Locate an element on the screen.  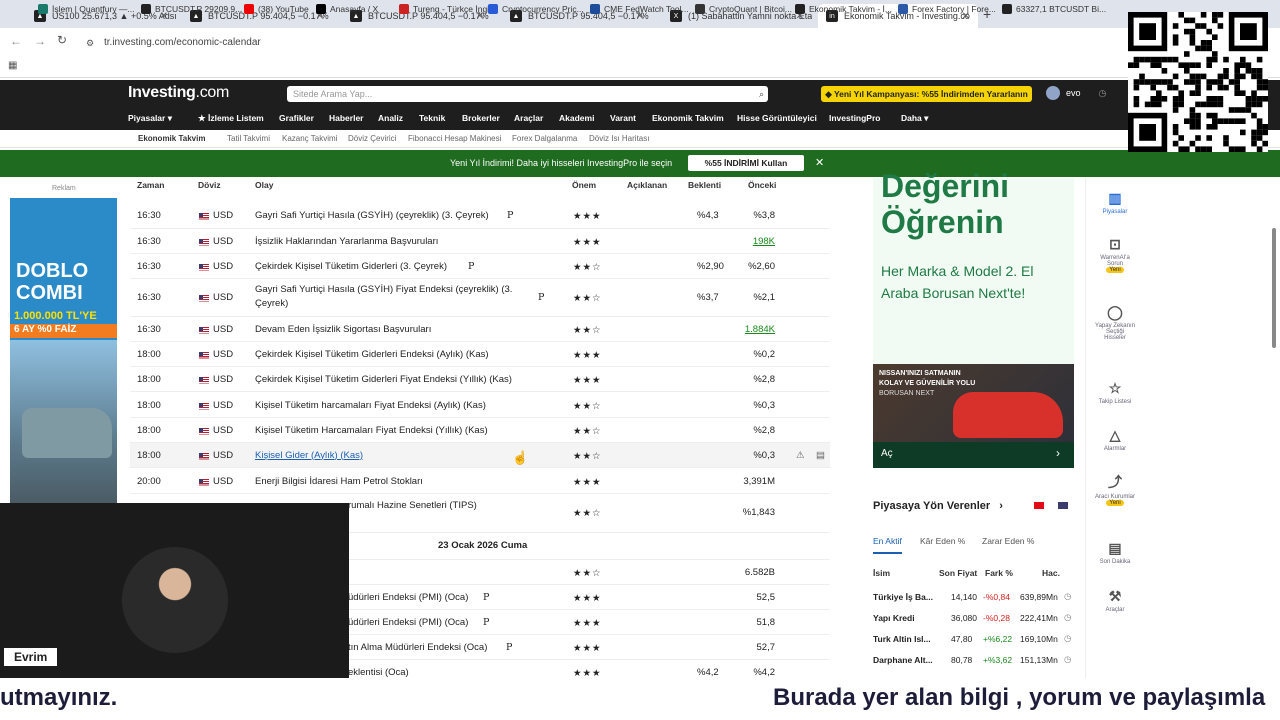
nav-item: Araçlar is located at coordinates (528, 118).